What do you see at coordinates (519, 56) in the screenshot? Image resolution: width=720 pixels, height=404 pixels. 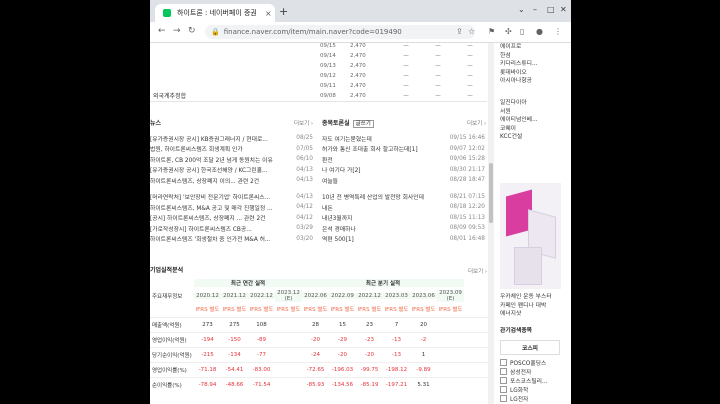 I see `rail-company-link: 한섬` at bounding box center [519, 56].